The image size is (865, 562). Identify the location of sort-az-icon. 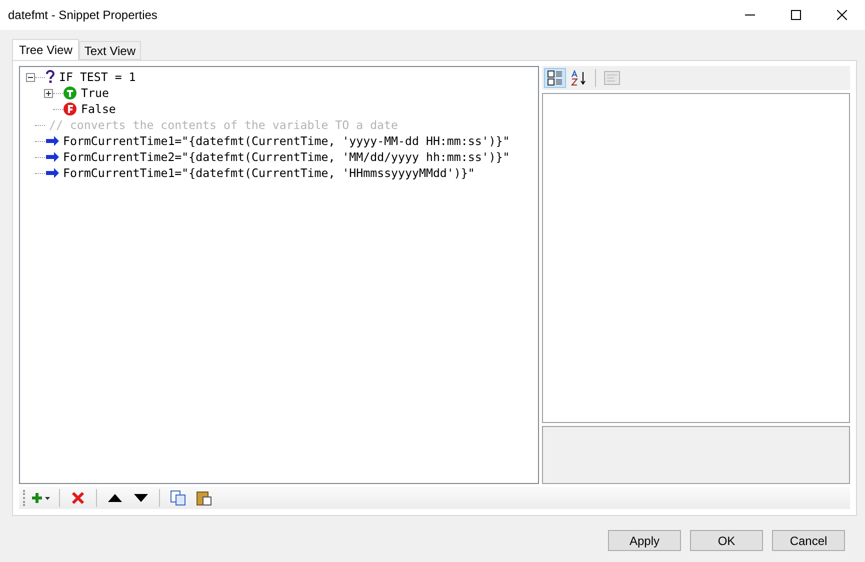
(579, 78).